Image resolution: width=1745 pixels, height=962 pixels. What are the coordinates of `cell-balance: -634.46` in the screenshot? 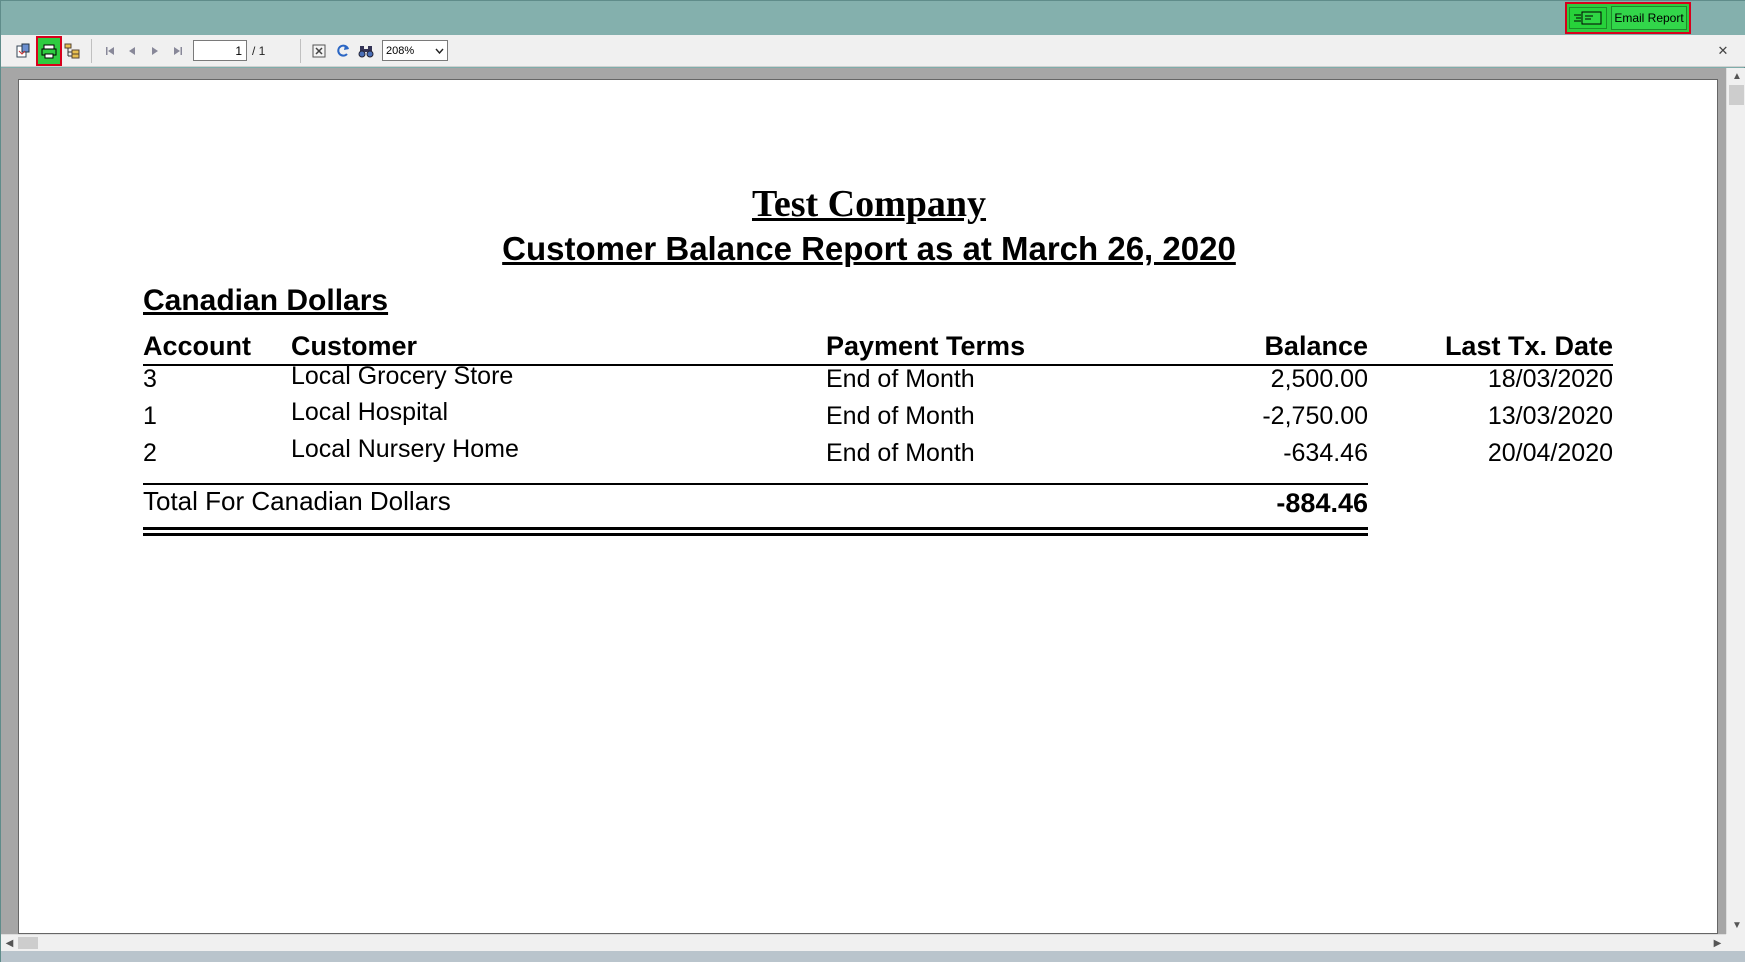 It's located at (1325, 453).